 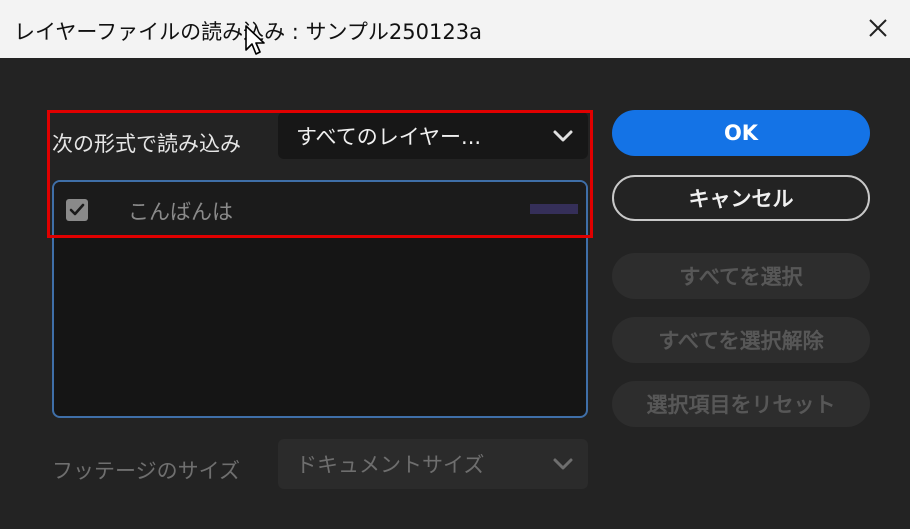 I want to click on close-icon, so click(x=878, y=28).